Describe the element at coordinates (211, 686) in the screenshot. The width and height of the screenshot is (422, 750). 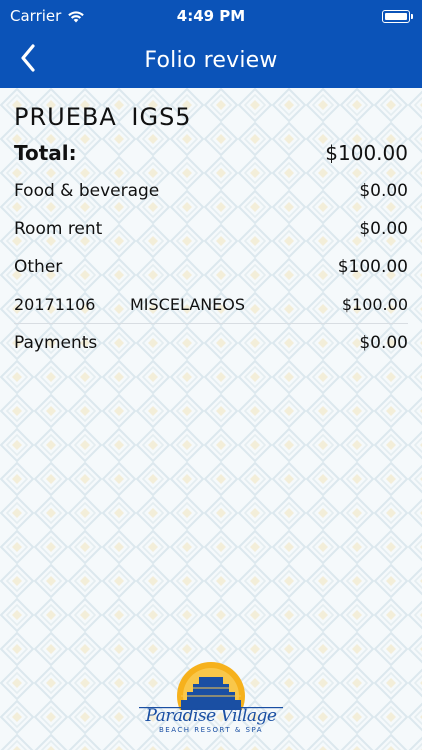
I see `pyramid-sun-icon` at that location.